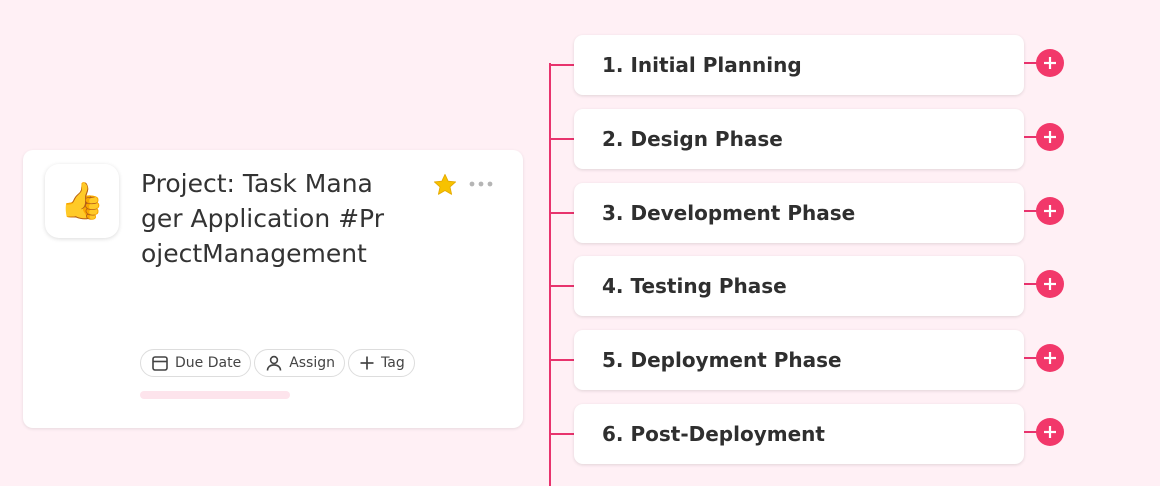 The width and height of the screenshot is (1160, 486). Describe the element at coordinates (799, 286) in the screenshot. I see `phase-card: 4. Testing Phase` at that location.